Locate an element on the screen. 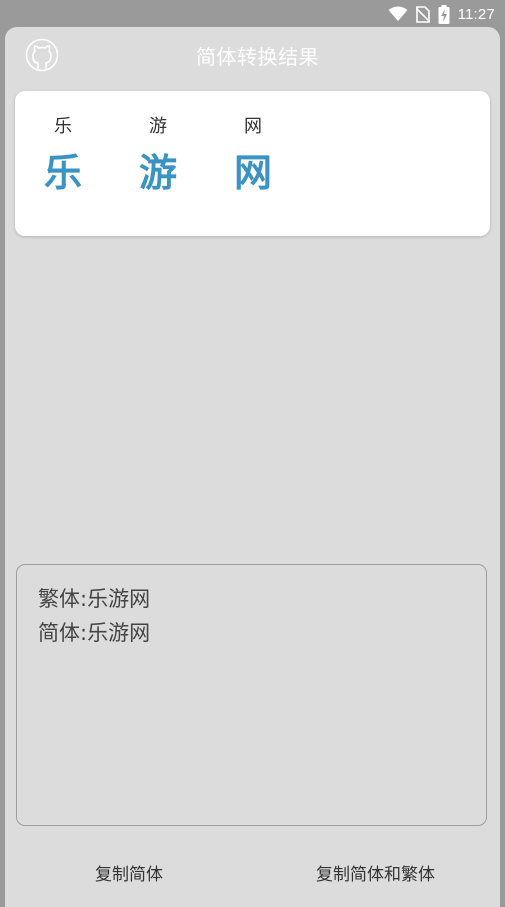  copy-simplified-button: 复制简体 is located at coordinates (129, 872).